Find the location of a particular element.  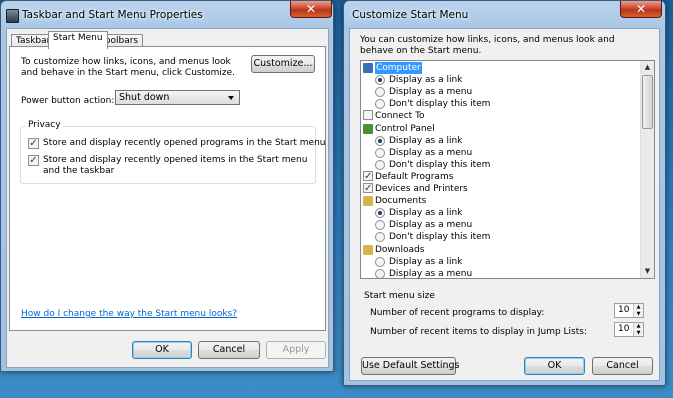

list-item-checkbox: ✓ Default Programs is located at coordinates (500, 176).